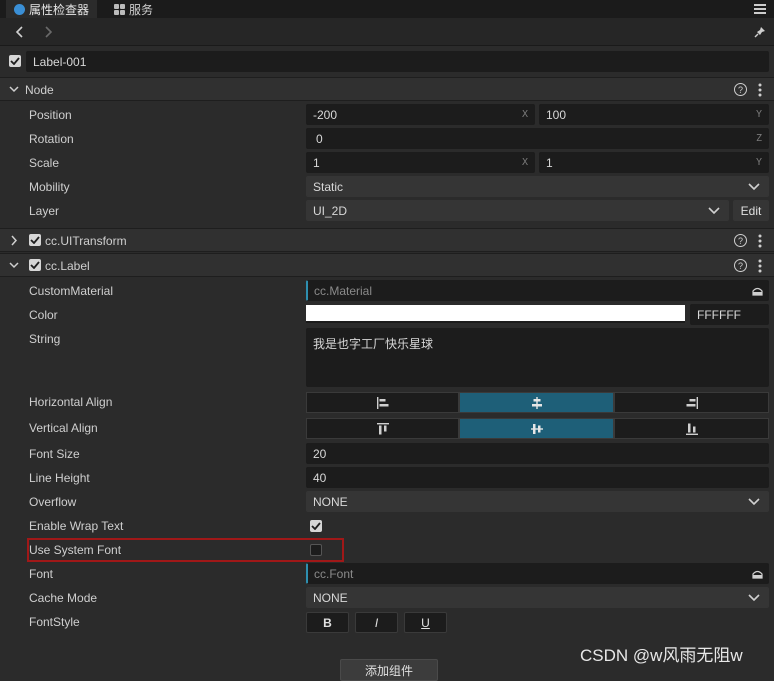 This screenshot has height=681, width=774. What do you see at coordinates (654, 114) in the screenshot?
I see `position-y-input: 100 Y` at bounding box center [654, 114].